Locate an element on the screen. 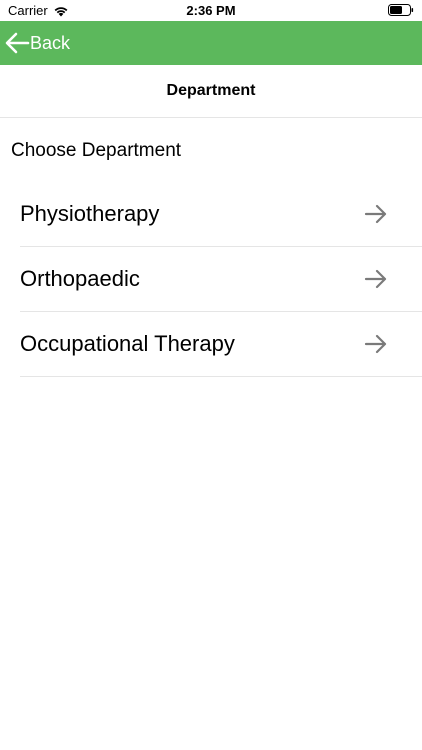 The height and width of the screenshot is (750, 422). page-title: Department is located at coordinates (211, 90).